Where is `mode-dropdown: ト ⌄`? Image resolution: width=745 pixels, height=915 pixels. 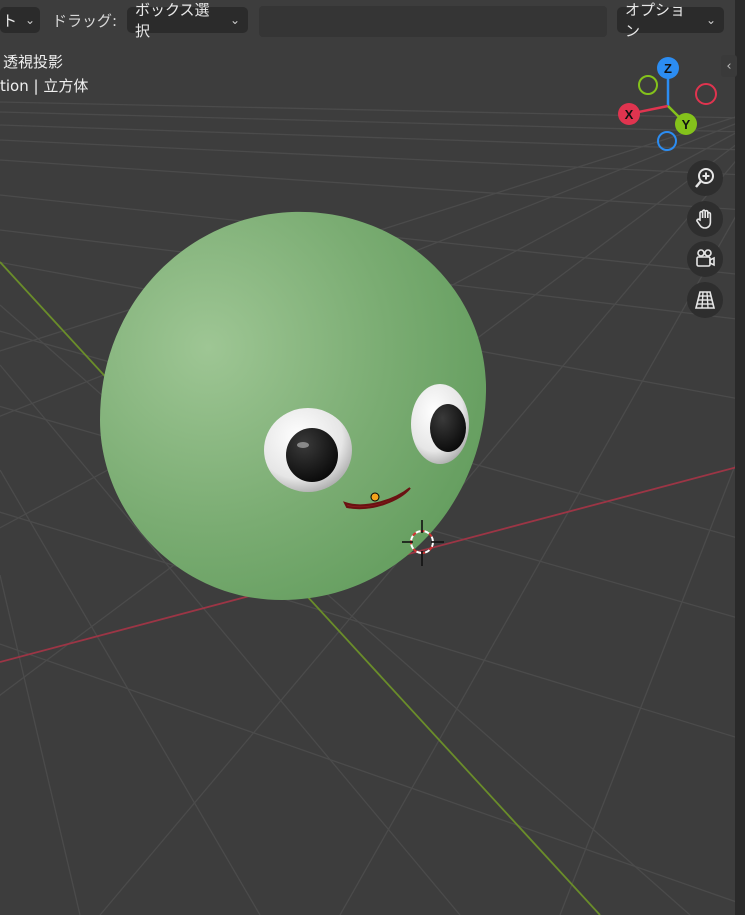
mode-dropdown: ト ⌄ is located at coordinates (20, 20).